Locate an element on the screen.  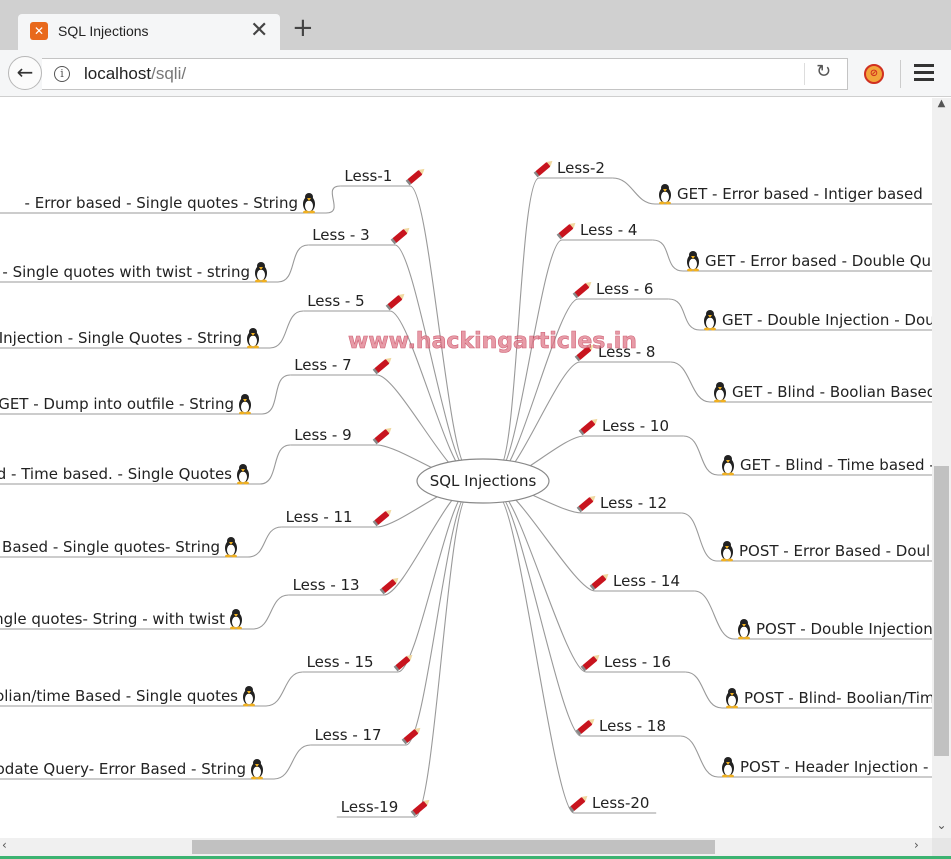
lesson-label-right-7: Less - 16 is located at coordinates (637, 662).